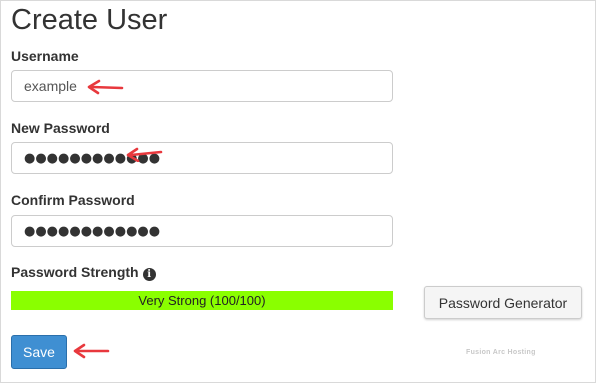 This screenshot has width=596, height=383. Describe the element at coordinates (501, 352) in the screenshot. I see `watermark: Fusion Arc Hosting` at that location.